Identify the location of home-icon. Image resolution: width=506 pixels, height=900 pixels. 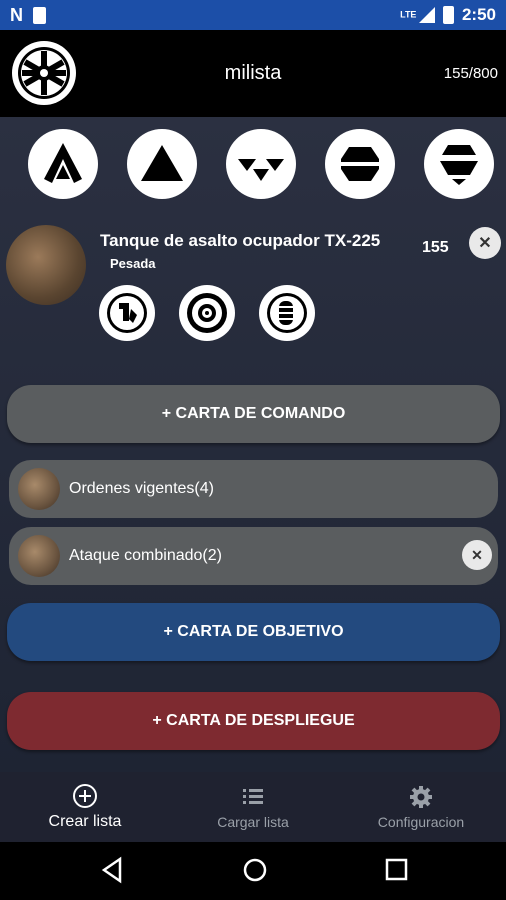
(255, 872).